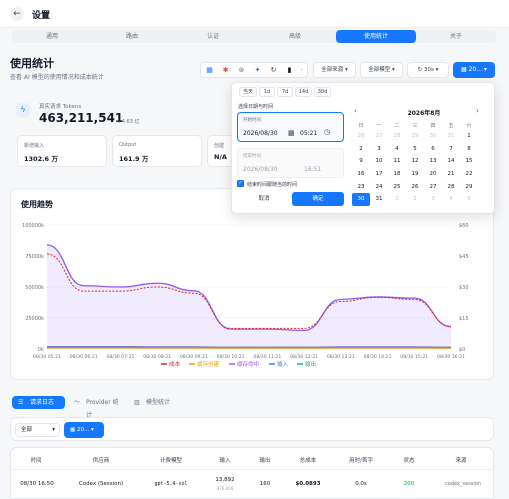 The width and height of the screenshot is (509, 499). Describe the element at coordinates (433, 174) in the screenshot. I see `calendar-day: 20` at that location.